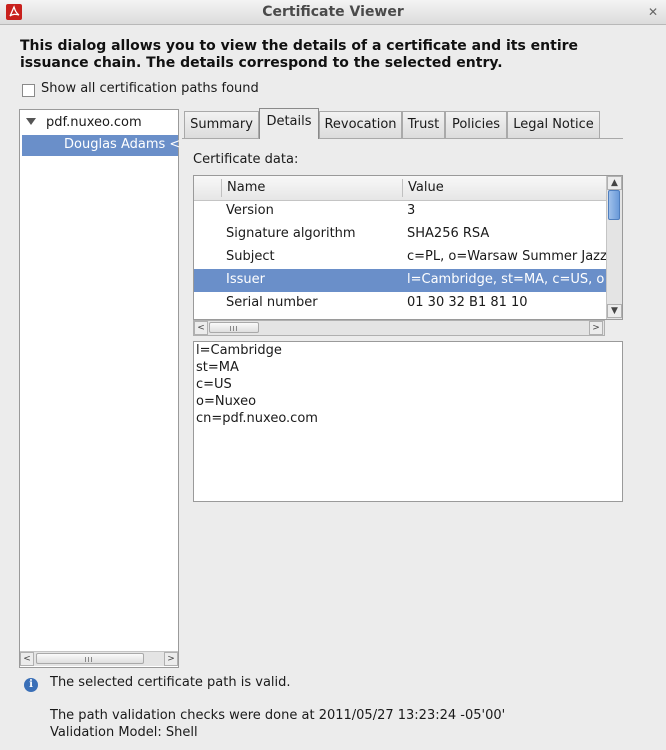 This screenshot has height=750, width=666. I want to click on detail-line: c=US, so click(214, 384).